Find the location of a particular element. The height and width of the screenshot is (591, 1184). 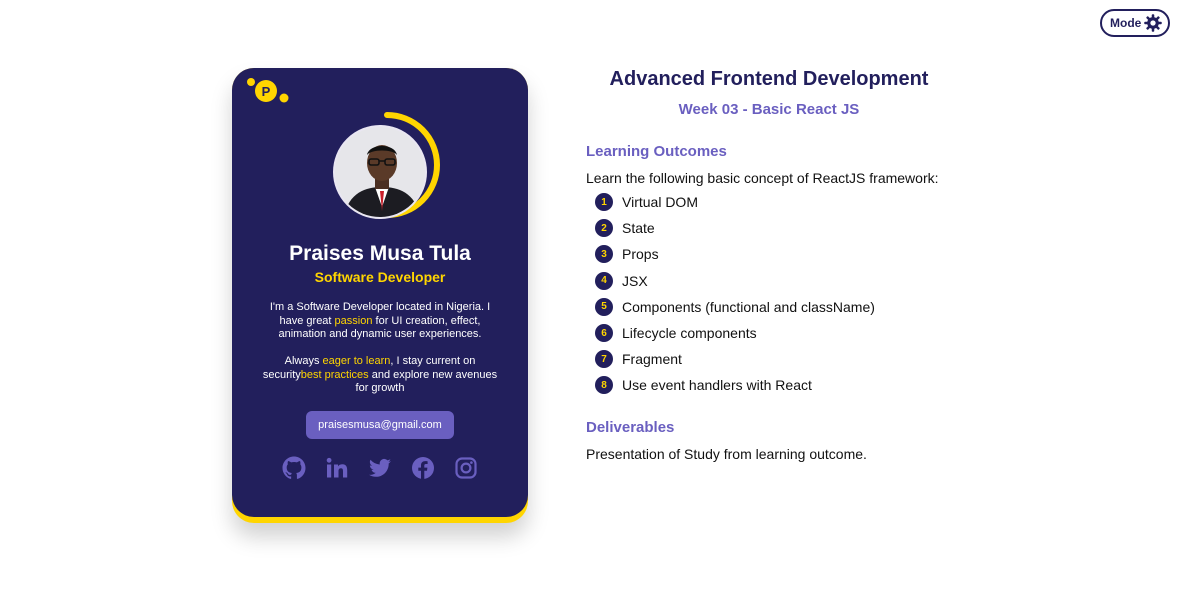

twitter-icon is located at coordinates (380, 468).